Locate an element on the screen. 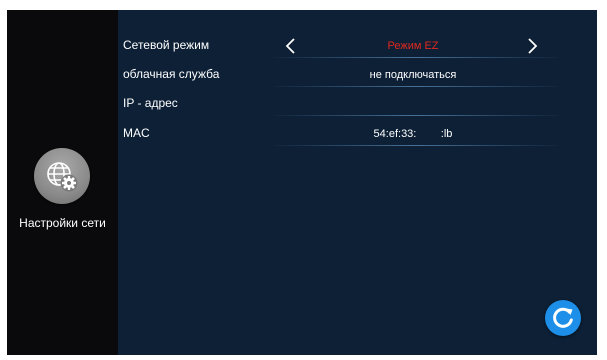  chevron-right-icon is located at coordinates (533, 46).